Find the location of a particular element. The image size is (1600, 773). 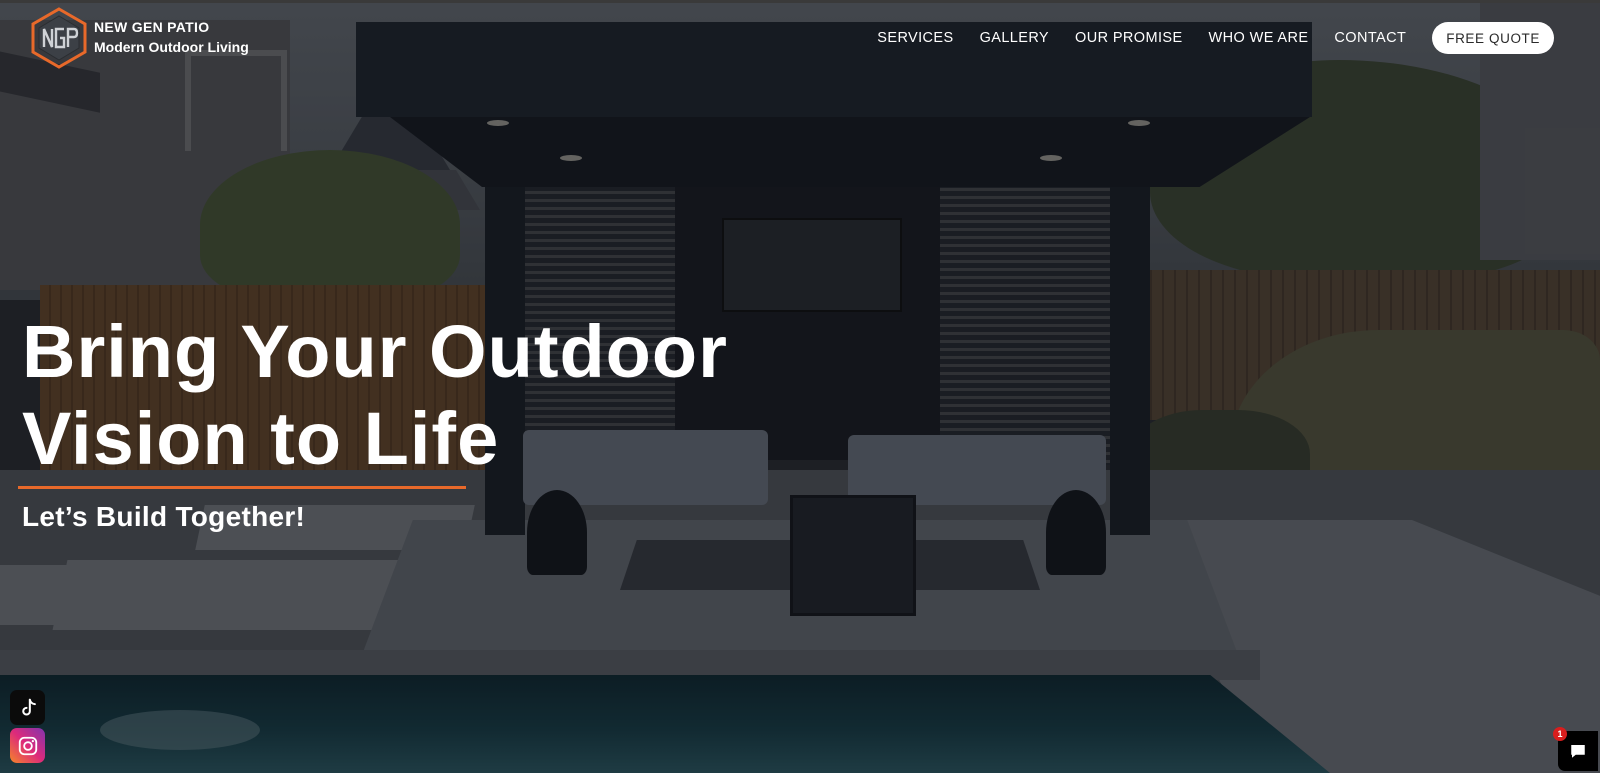

headline-line-1: Bring Your Outdoor is located at coordinates (375, 351).